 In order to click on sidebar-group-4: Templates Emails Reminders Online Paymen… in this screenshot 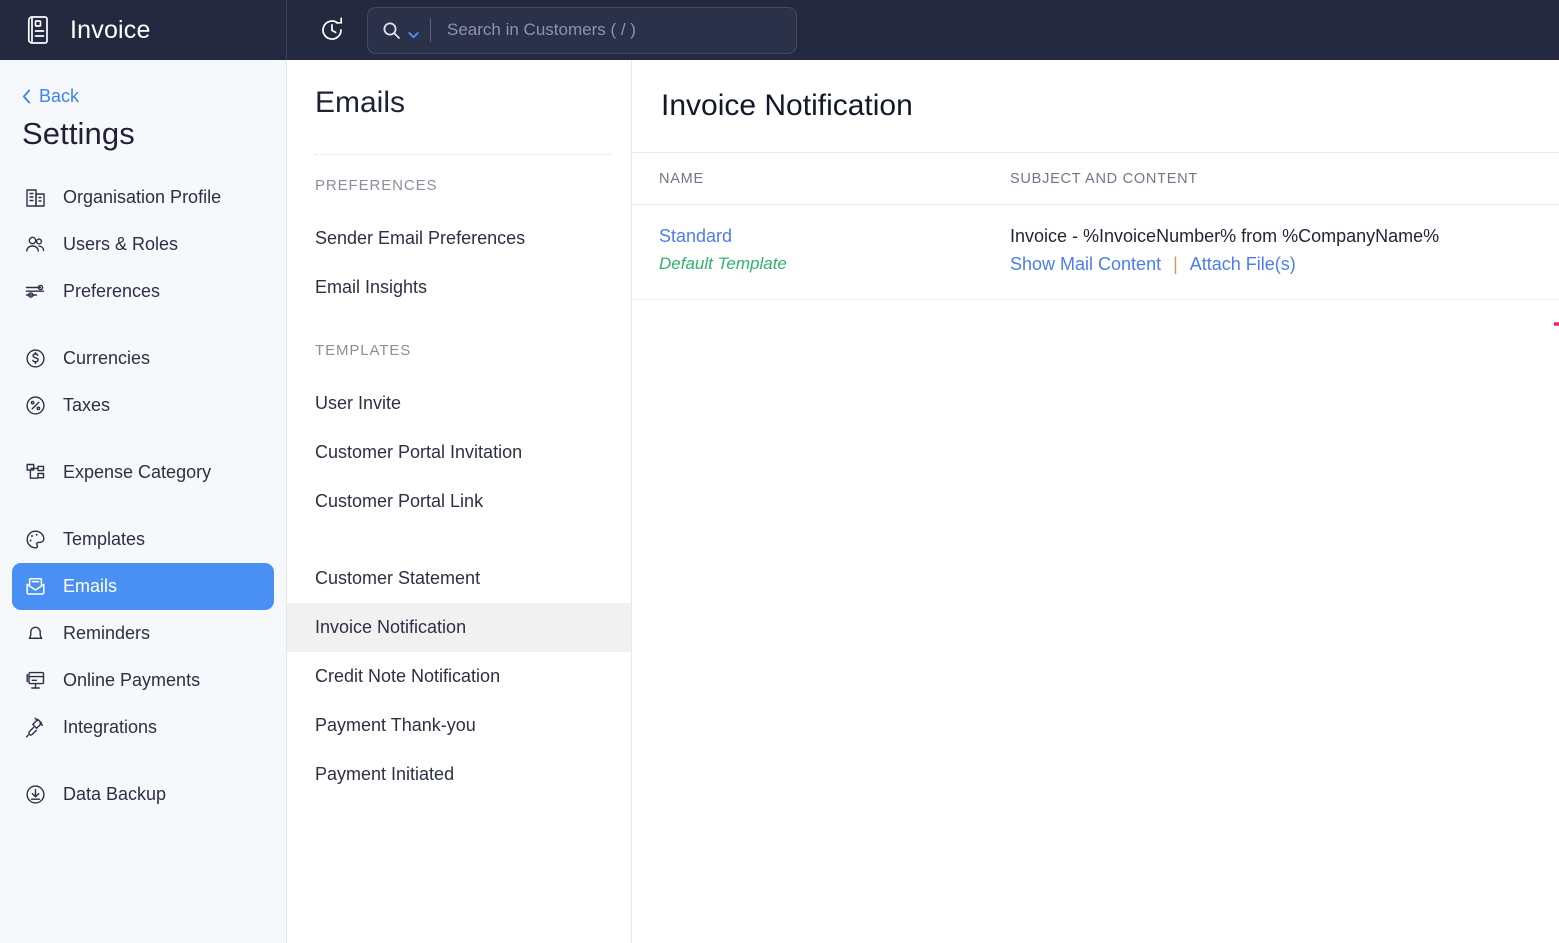, I will do `click(143, 633)`.